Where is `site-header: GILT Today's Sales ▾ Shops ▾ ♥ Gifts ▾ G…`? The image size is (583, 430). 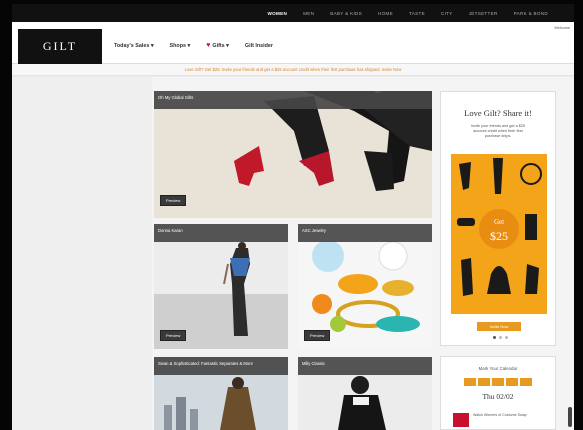
site-header: GILT Today's Sales ▾ Shops ▾ ♥ Gifts ▾ G… is located at coordinates (293, 43).